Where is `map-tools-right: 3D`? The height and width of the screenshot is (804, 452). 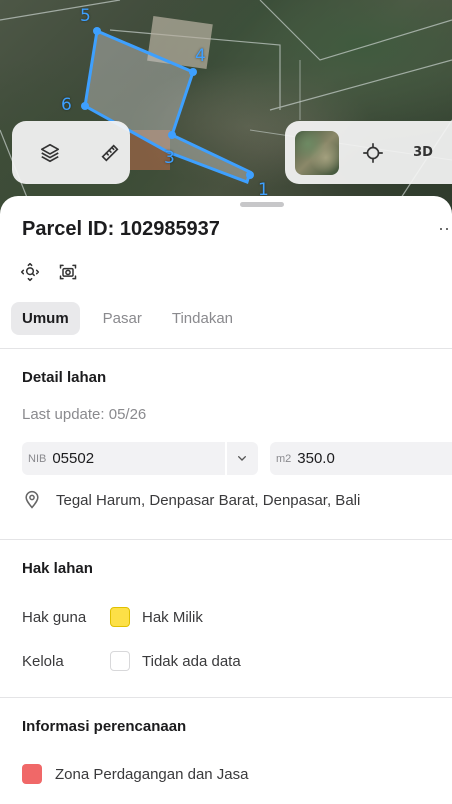
map-tools-right: 3D is located at coordinates (368, 152).